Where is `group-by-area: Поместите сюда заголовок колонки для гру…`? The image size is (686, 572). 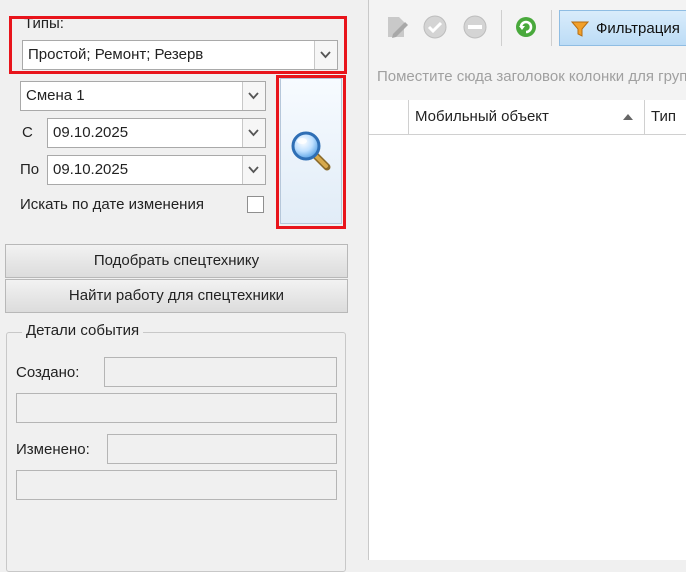
group-by-area: Поместите сюда заголовок колонки для гру… is located at coordinates (527, 78).